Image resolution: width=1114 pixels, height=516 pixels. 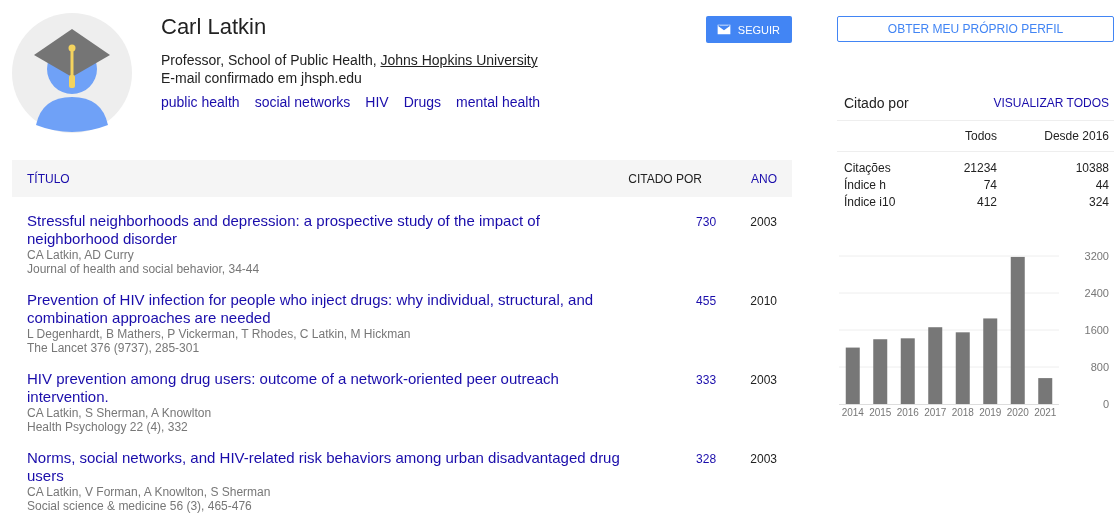 What do you see at coordinates (1098, 202) in the screenshot?
I see `metric-value: 324` at bounding box center [1098, 202].